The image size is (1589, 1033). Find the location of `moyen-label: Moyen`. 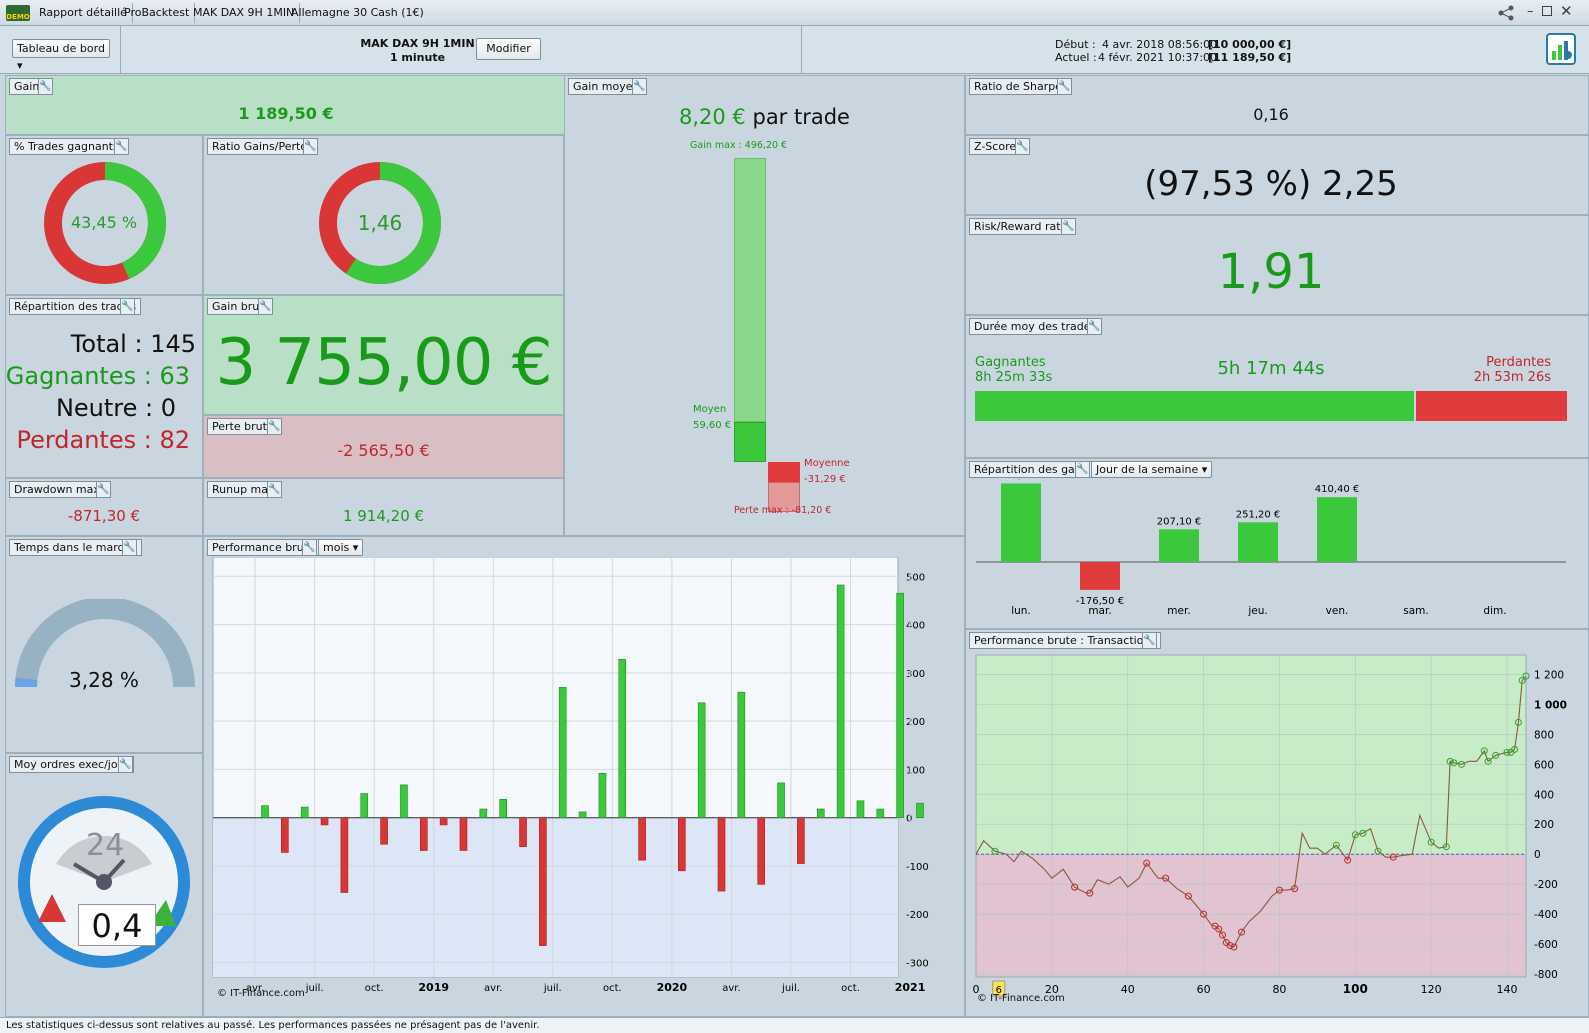

moyen-label: Moyen is located at coordinates (710, 409).